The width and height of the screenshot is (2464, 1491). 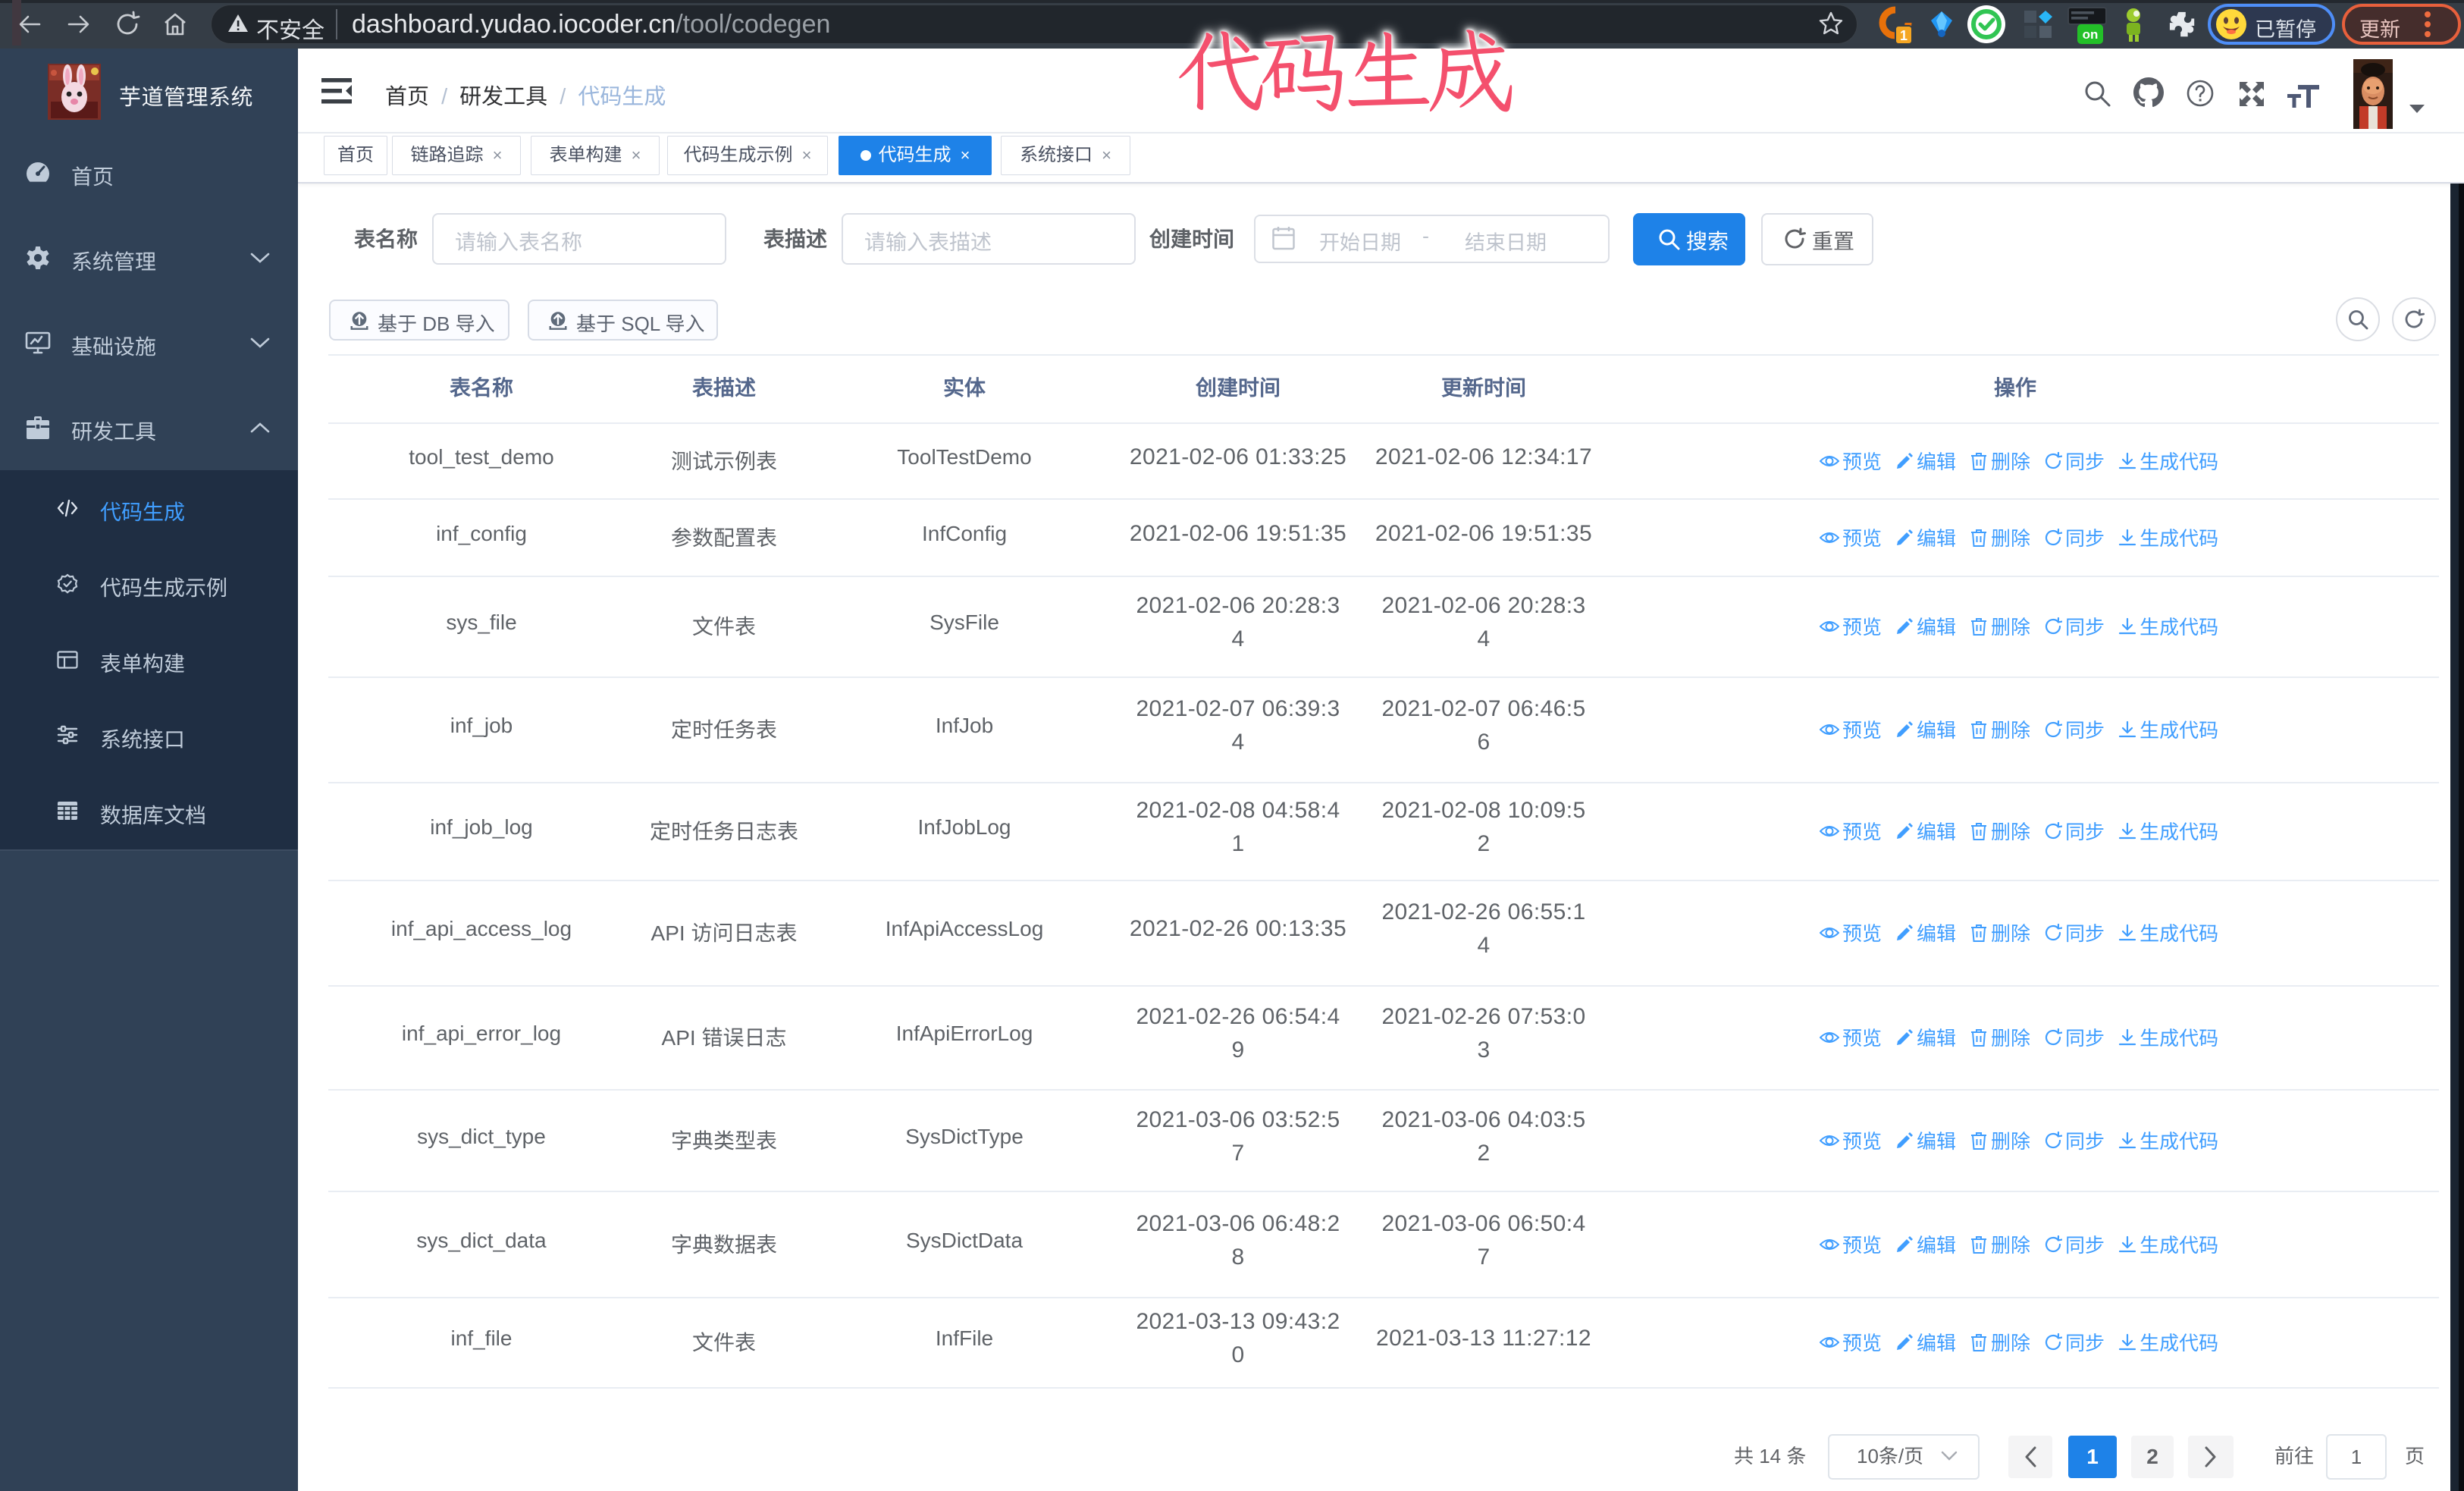 What do you see at coordinates (1904, 35) in the screenshot?
I see `svg-text: 1` at bounding box center [1904, 35].